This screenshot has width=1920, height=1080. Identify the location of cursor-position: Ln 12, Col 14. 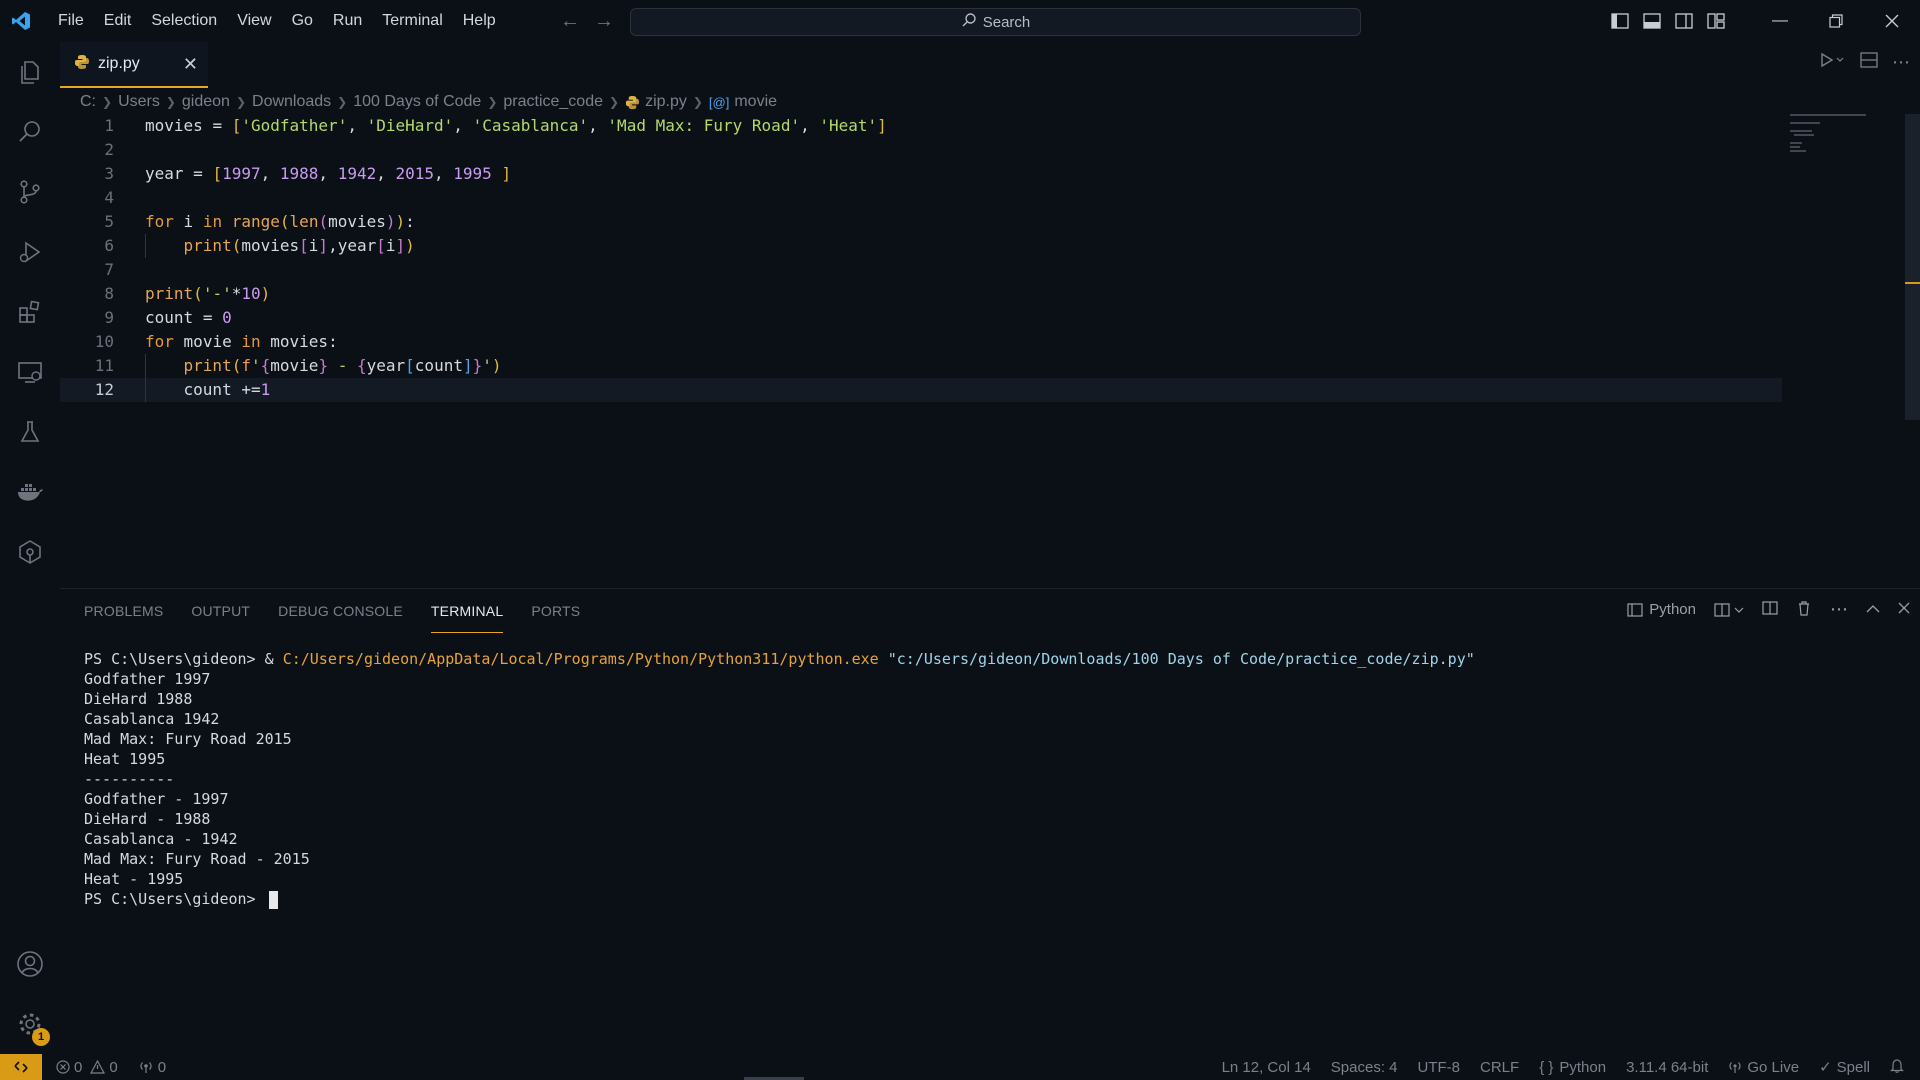
(1266, 1067).